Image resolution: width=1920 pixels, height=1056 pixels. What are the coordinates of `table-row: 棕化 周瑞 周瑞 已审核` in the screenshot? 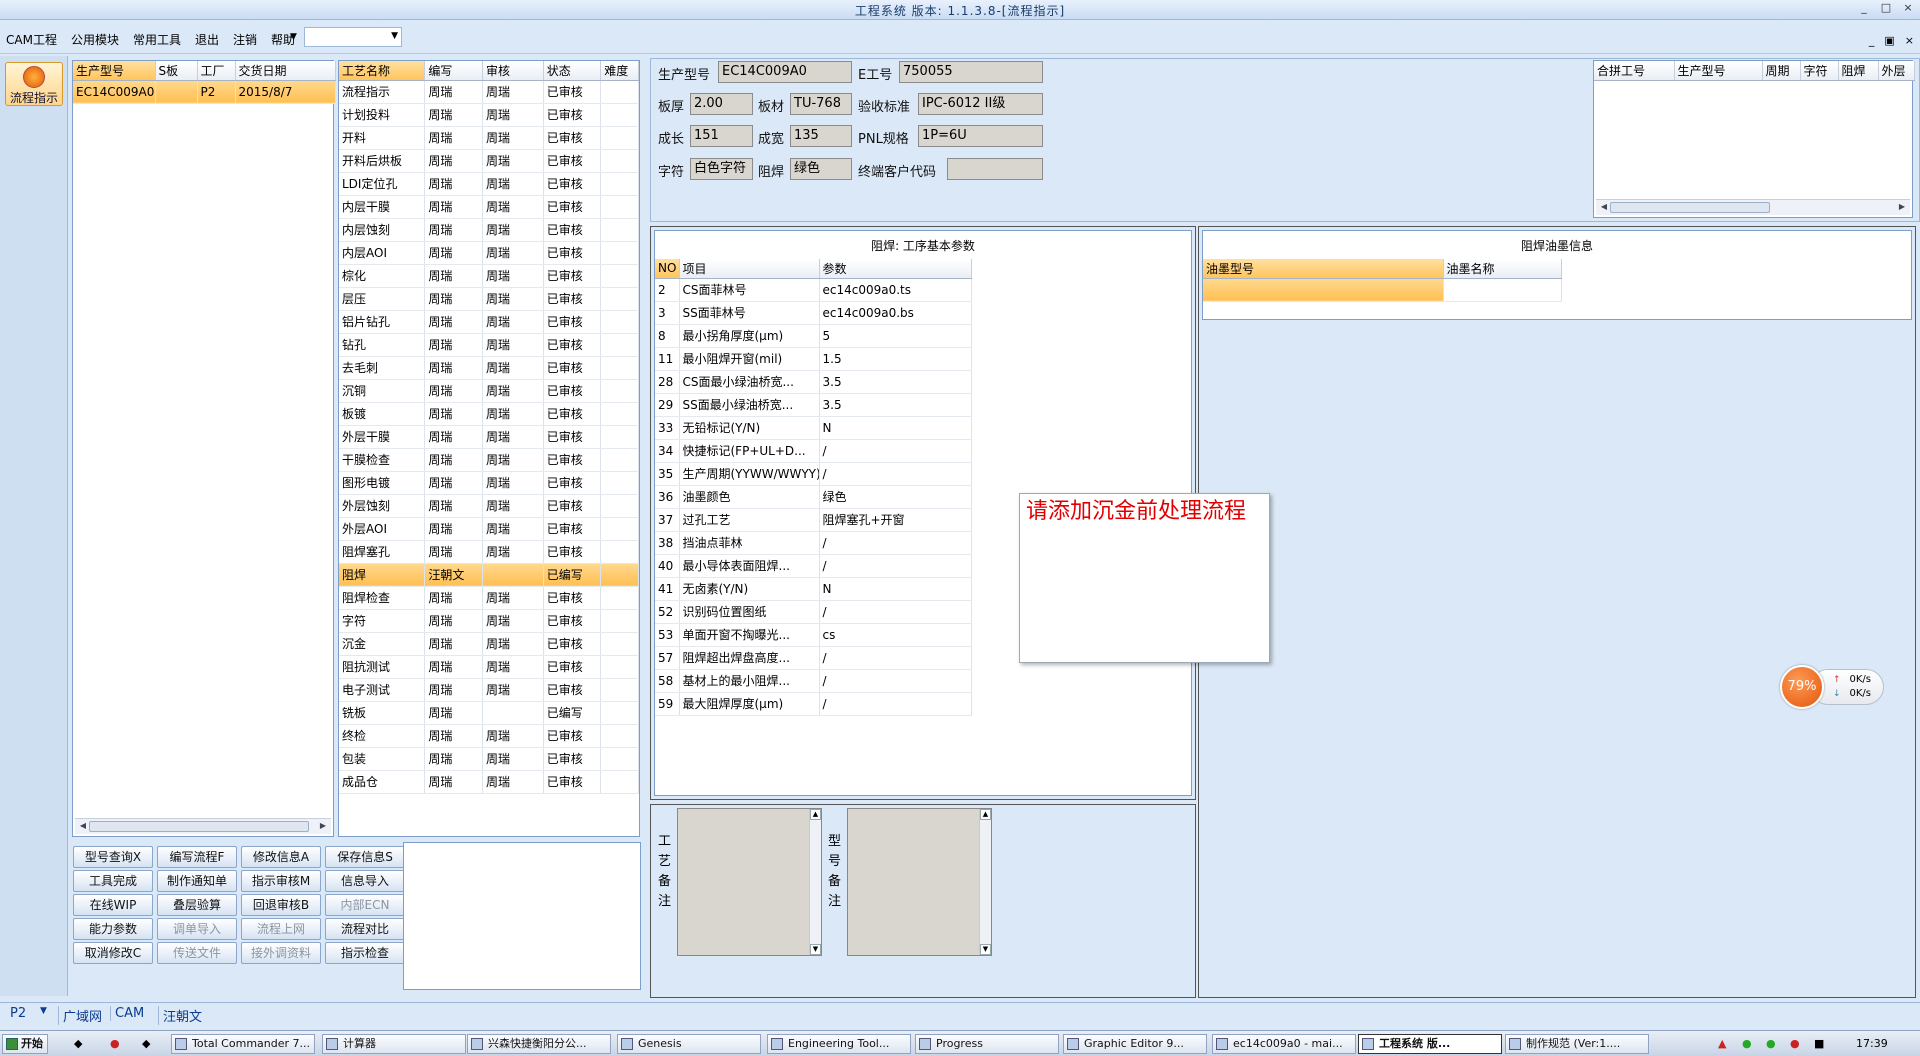 It's located at (489, 276).